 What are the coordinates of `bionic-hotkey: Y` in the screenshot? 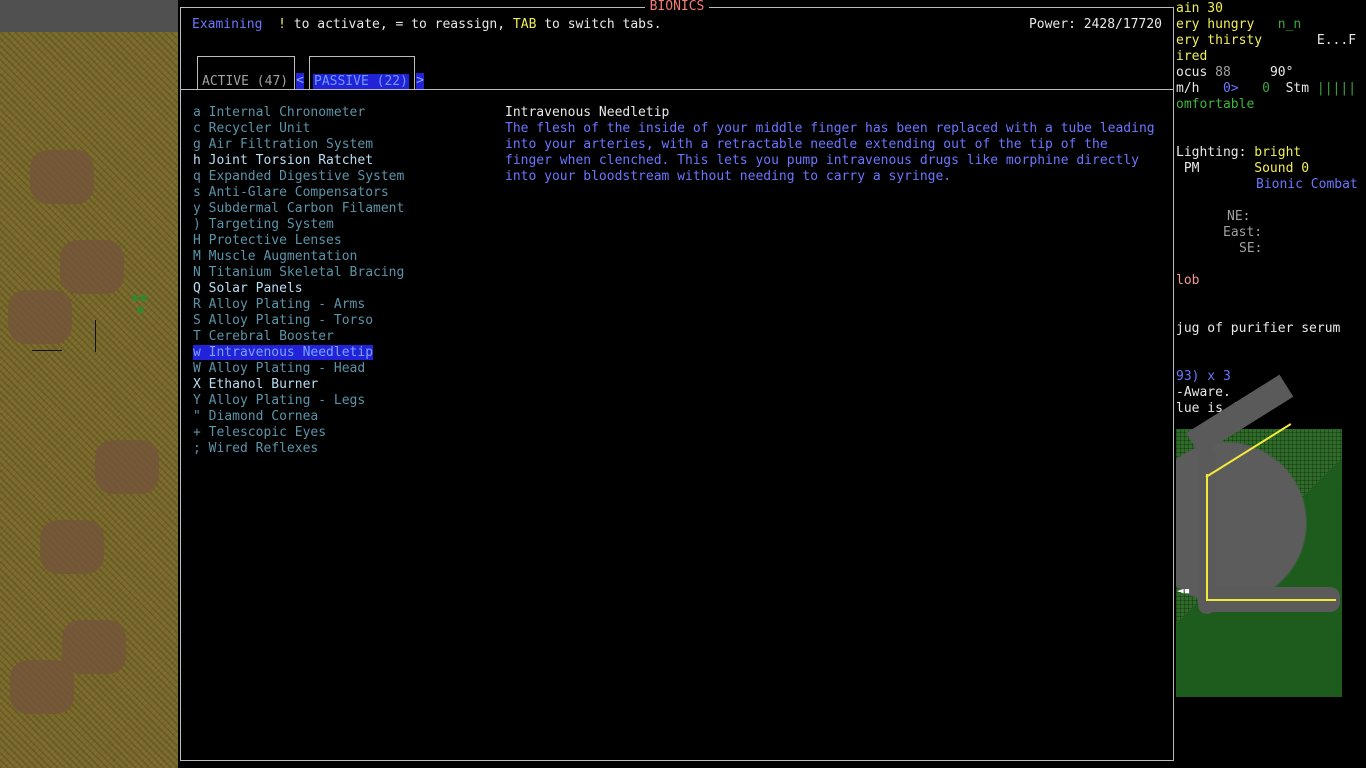 It's located at (197, 400).